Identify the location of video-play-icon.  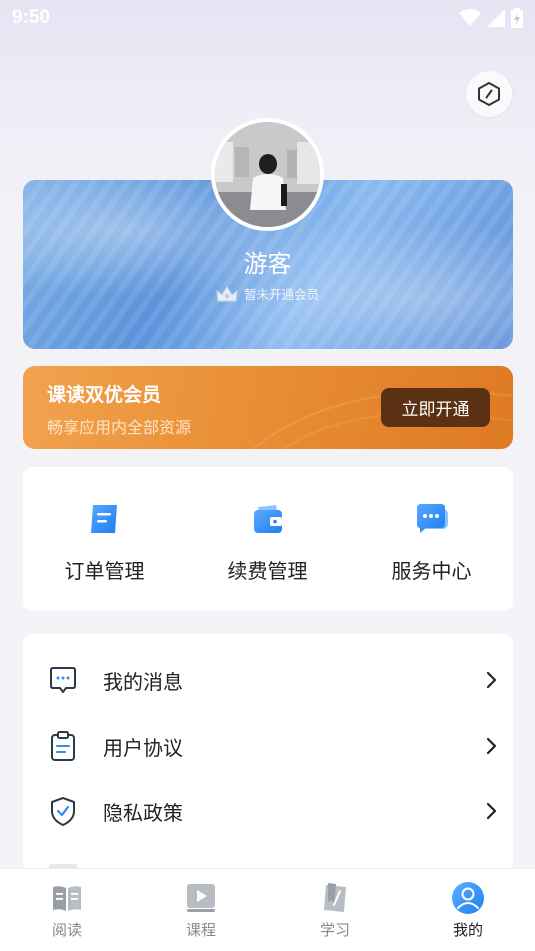
(201, 898).